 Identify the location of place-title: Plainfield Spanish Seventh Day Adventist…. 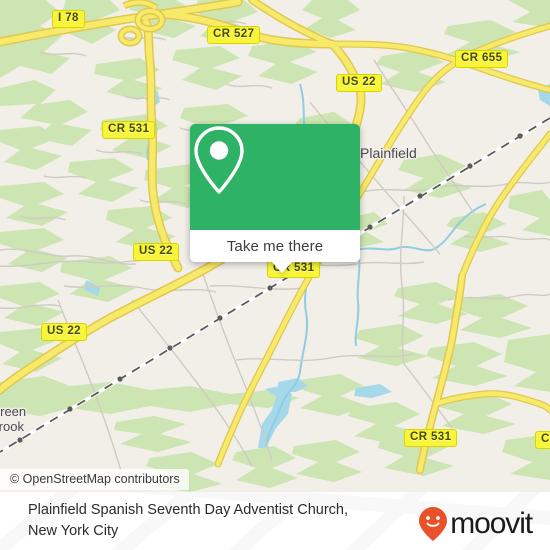
(213, 521).